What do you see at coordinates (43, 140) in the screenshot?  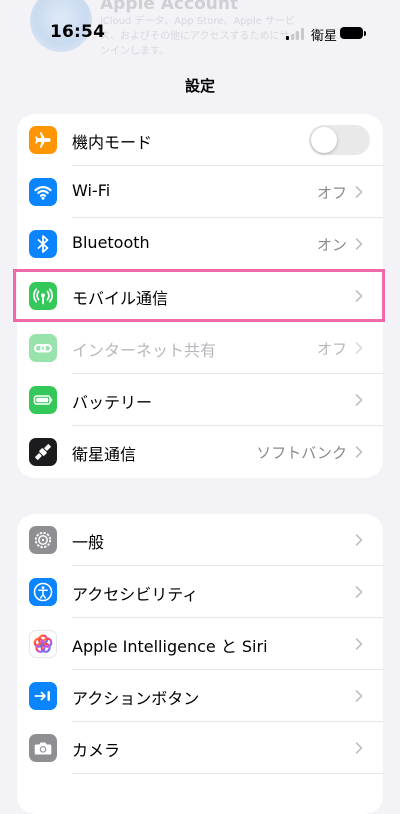 I see `airplane-icon` at bounding box center [43, 140].